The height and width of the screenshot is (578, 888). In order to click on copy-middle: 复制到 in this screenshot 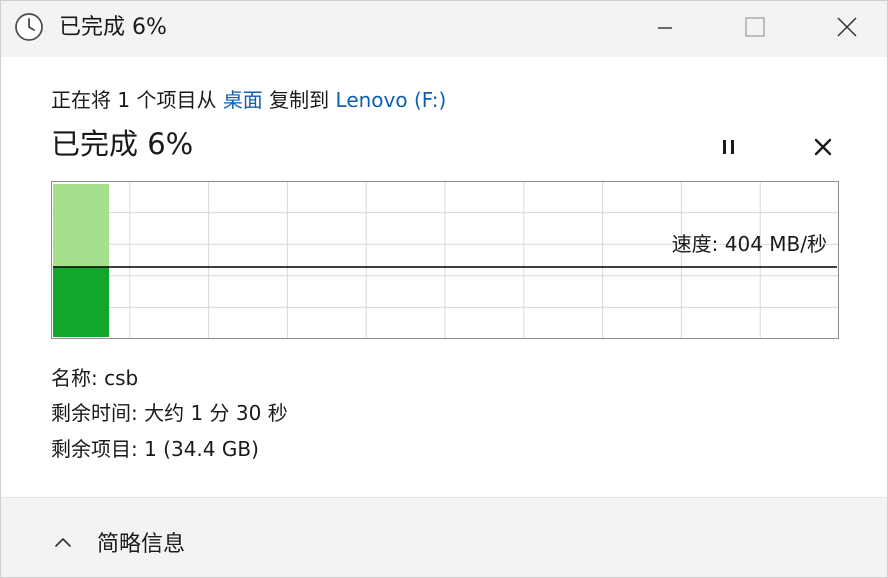, I will do `click(299, 100)`.